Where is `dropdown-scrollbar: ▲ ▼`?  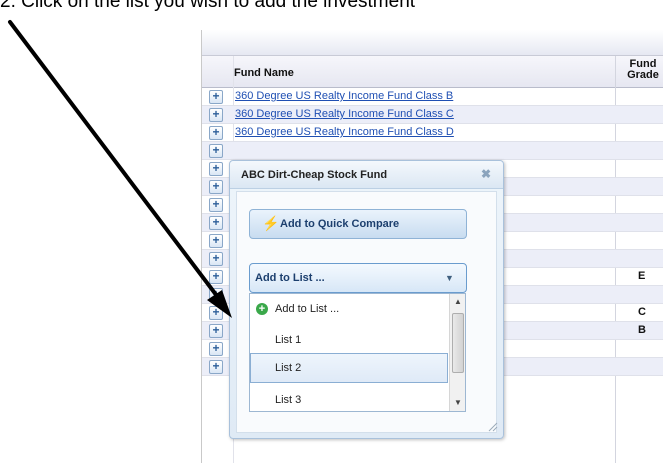
dropdown-scrollbar: ▲ ▼ is located at coordinates (457, 352).